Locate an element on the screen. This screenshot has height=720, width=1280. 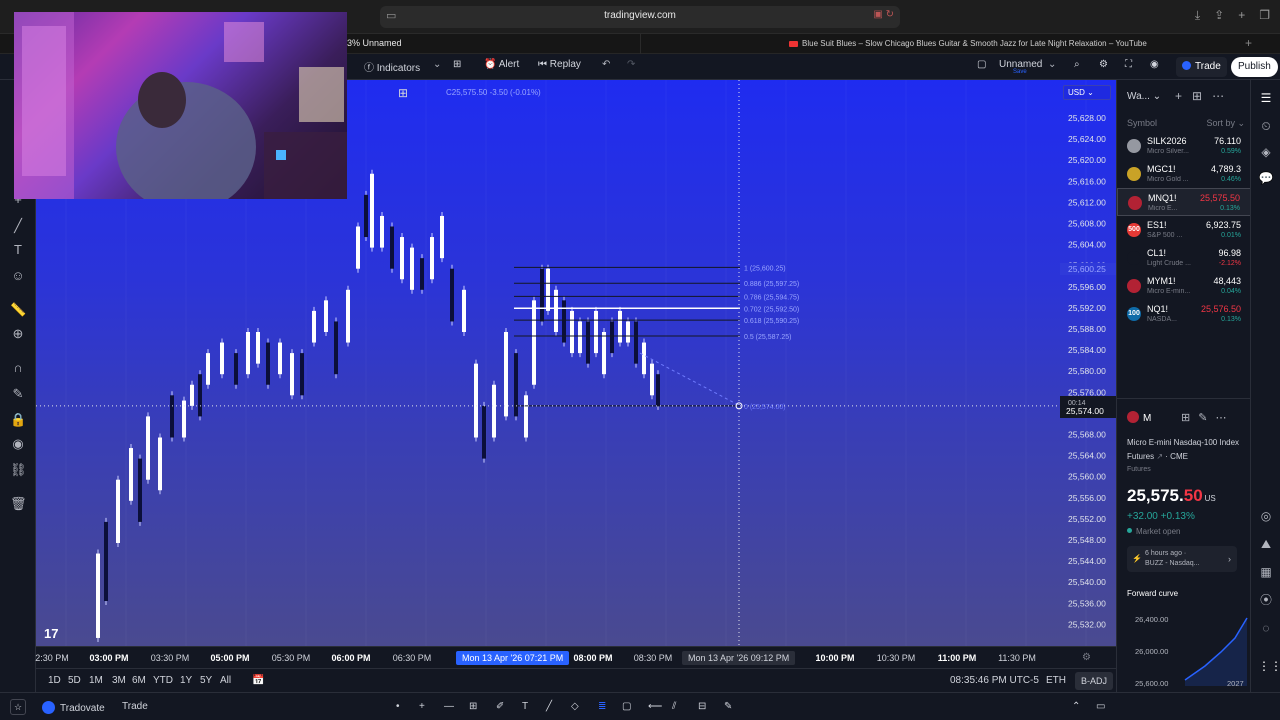
watchlist-row: MNQ1! Micro E... 25,575.50 0.13% is located at coordinates (1184, 202).